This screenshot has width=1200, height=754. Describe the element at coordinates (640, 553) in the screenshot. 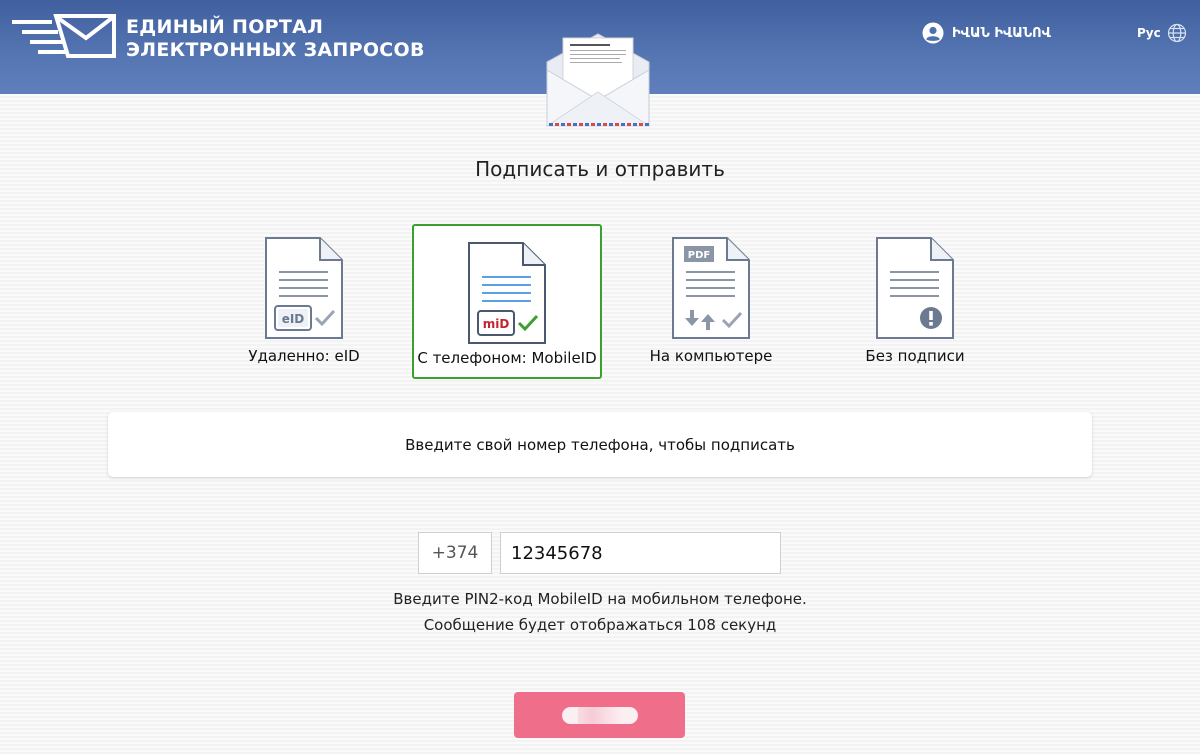

I see `phone-number-input` at that location.